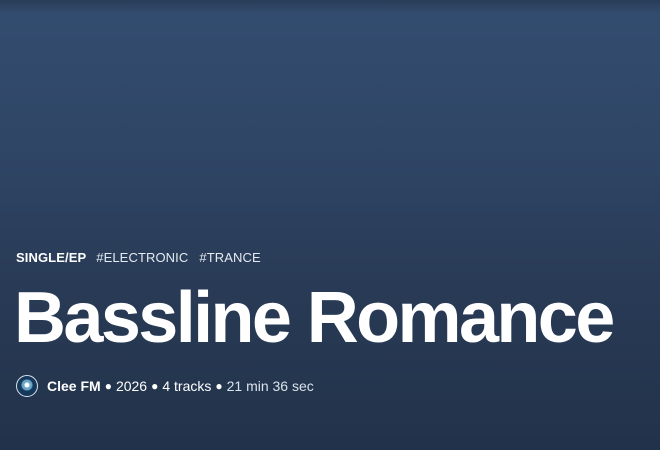  I want to click on release-duration: 21 min 36 sec, so click(270, 386).